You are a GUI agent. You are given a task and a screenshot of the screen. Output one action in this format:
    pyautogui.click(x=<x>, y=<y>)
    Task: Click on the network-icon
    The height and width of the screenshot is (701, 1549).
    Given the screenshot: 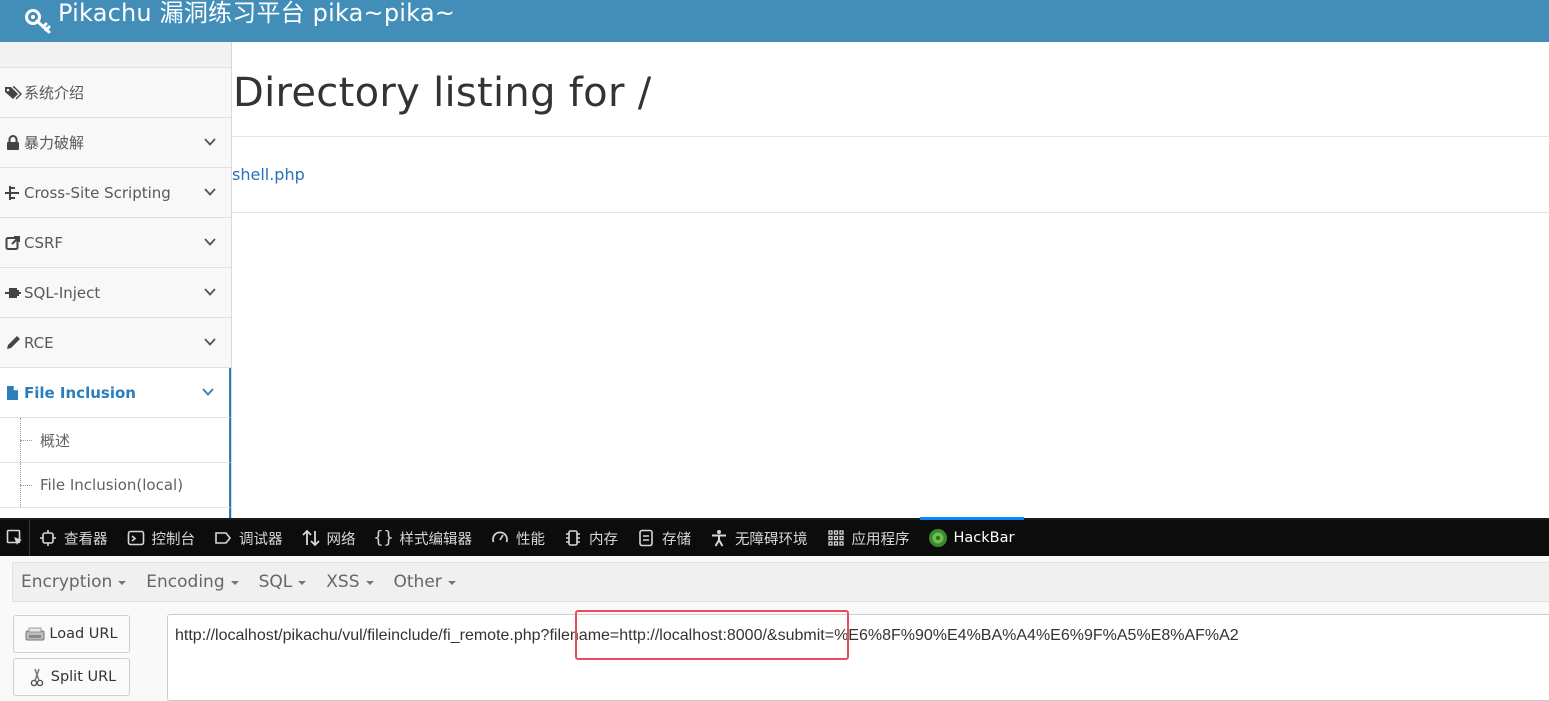 What is the action you would take?
    pyautogui.click(x=311, y=538)
    